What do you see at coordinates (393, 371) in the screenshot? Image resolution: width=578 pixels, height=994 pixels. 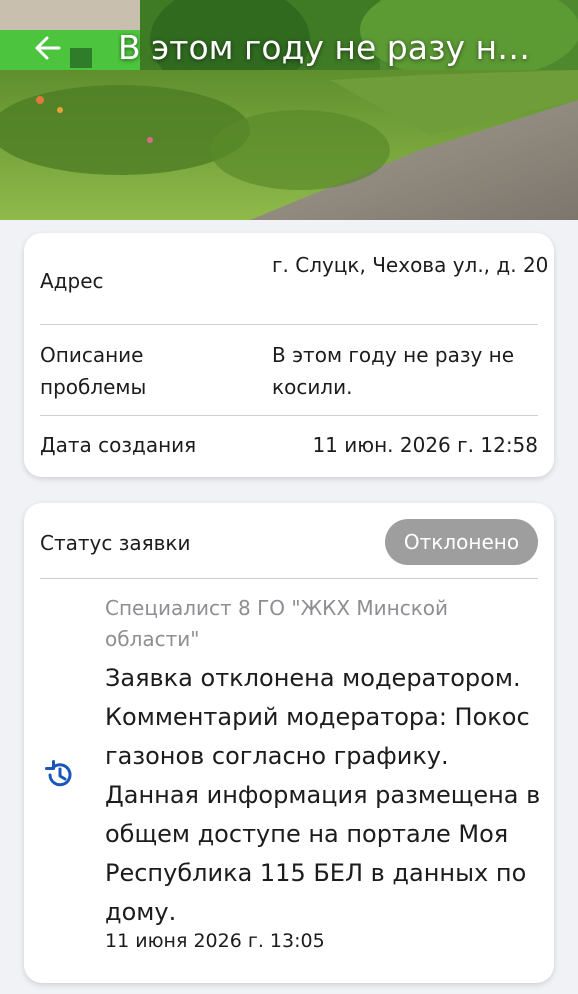 I see `description-value: В этом году не разу не косили.` at bounding box center [393, 371].